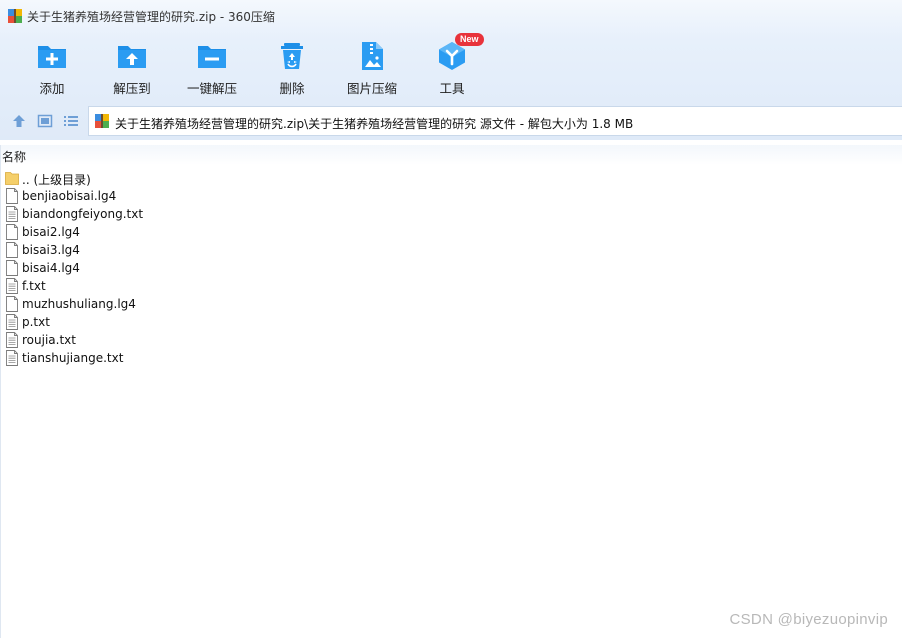 The image size is (902, 638). Describe the element at coordinates (371, 88) in the screenshot. I see `image-compress-button-label: 图片压缩` at that location.